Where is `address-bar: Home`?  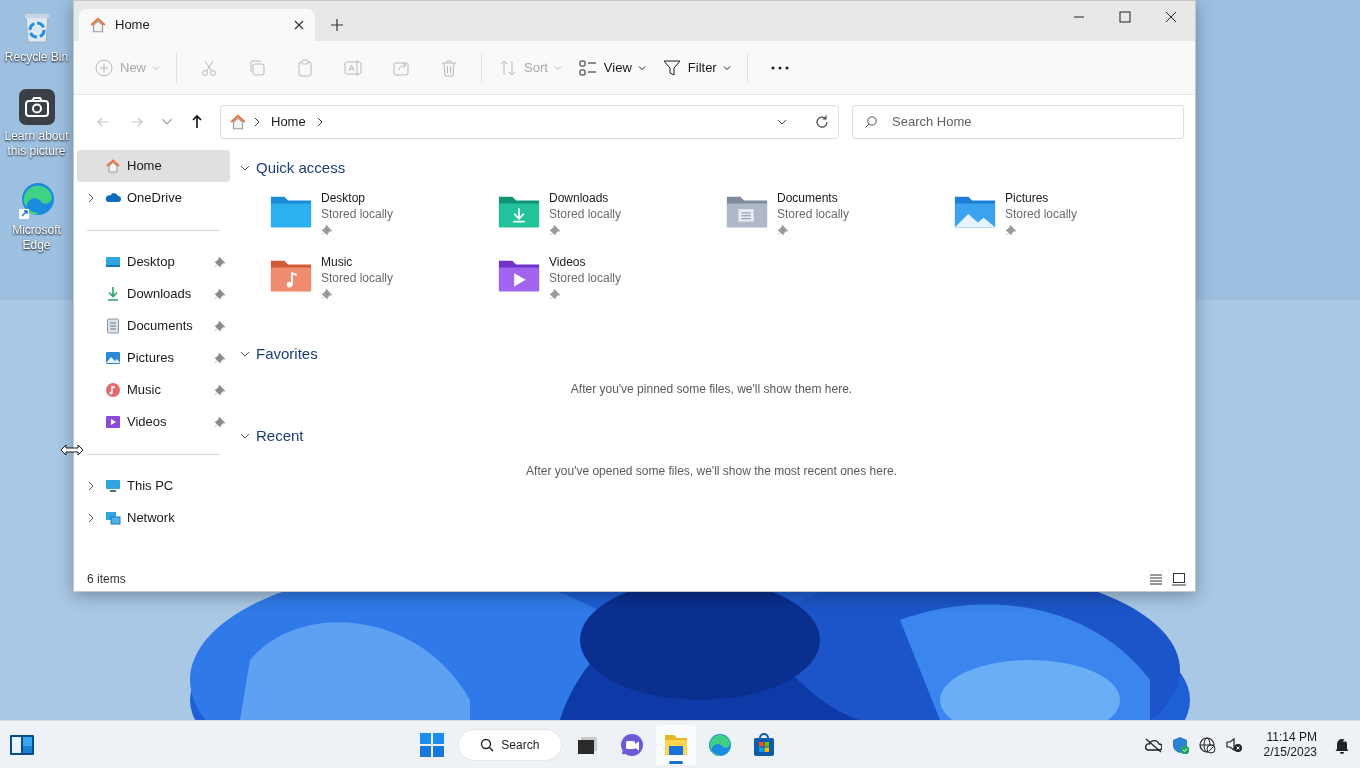 address-bar: Home is located at coordinates (529, 121).